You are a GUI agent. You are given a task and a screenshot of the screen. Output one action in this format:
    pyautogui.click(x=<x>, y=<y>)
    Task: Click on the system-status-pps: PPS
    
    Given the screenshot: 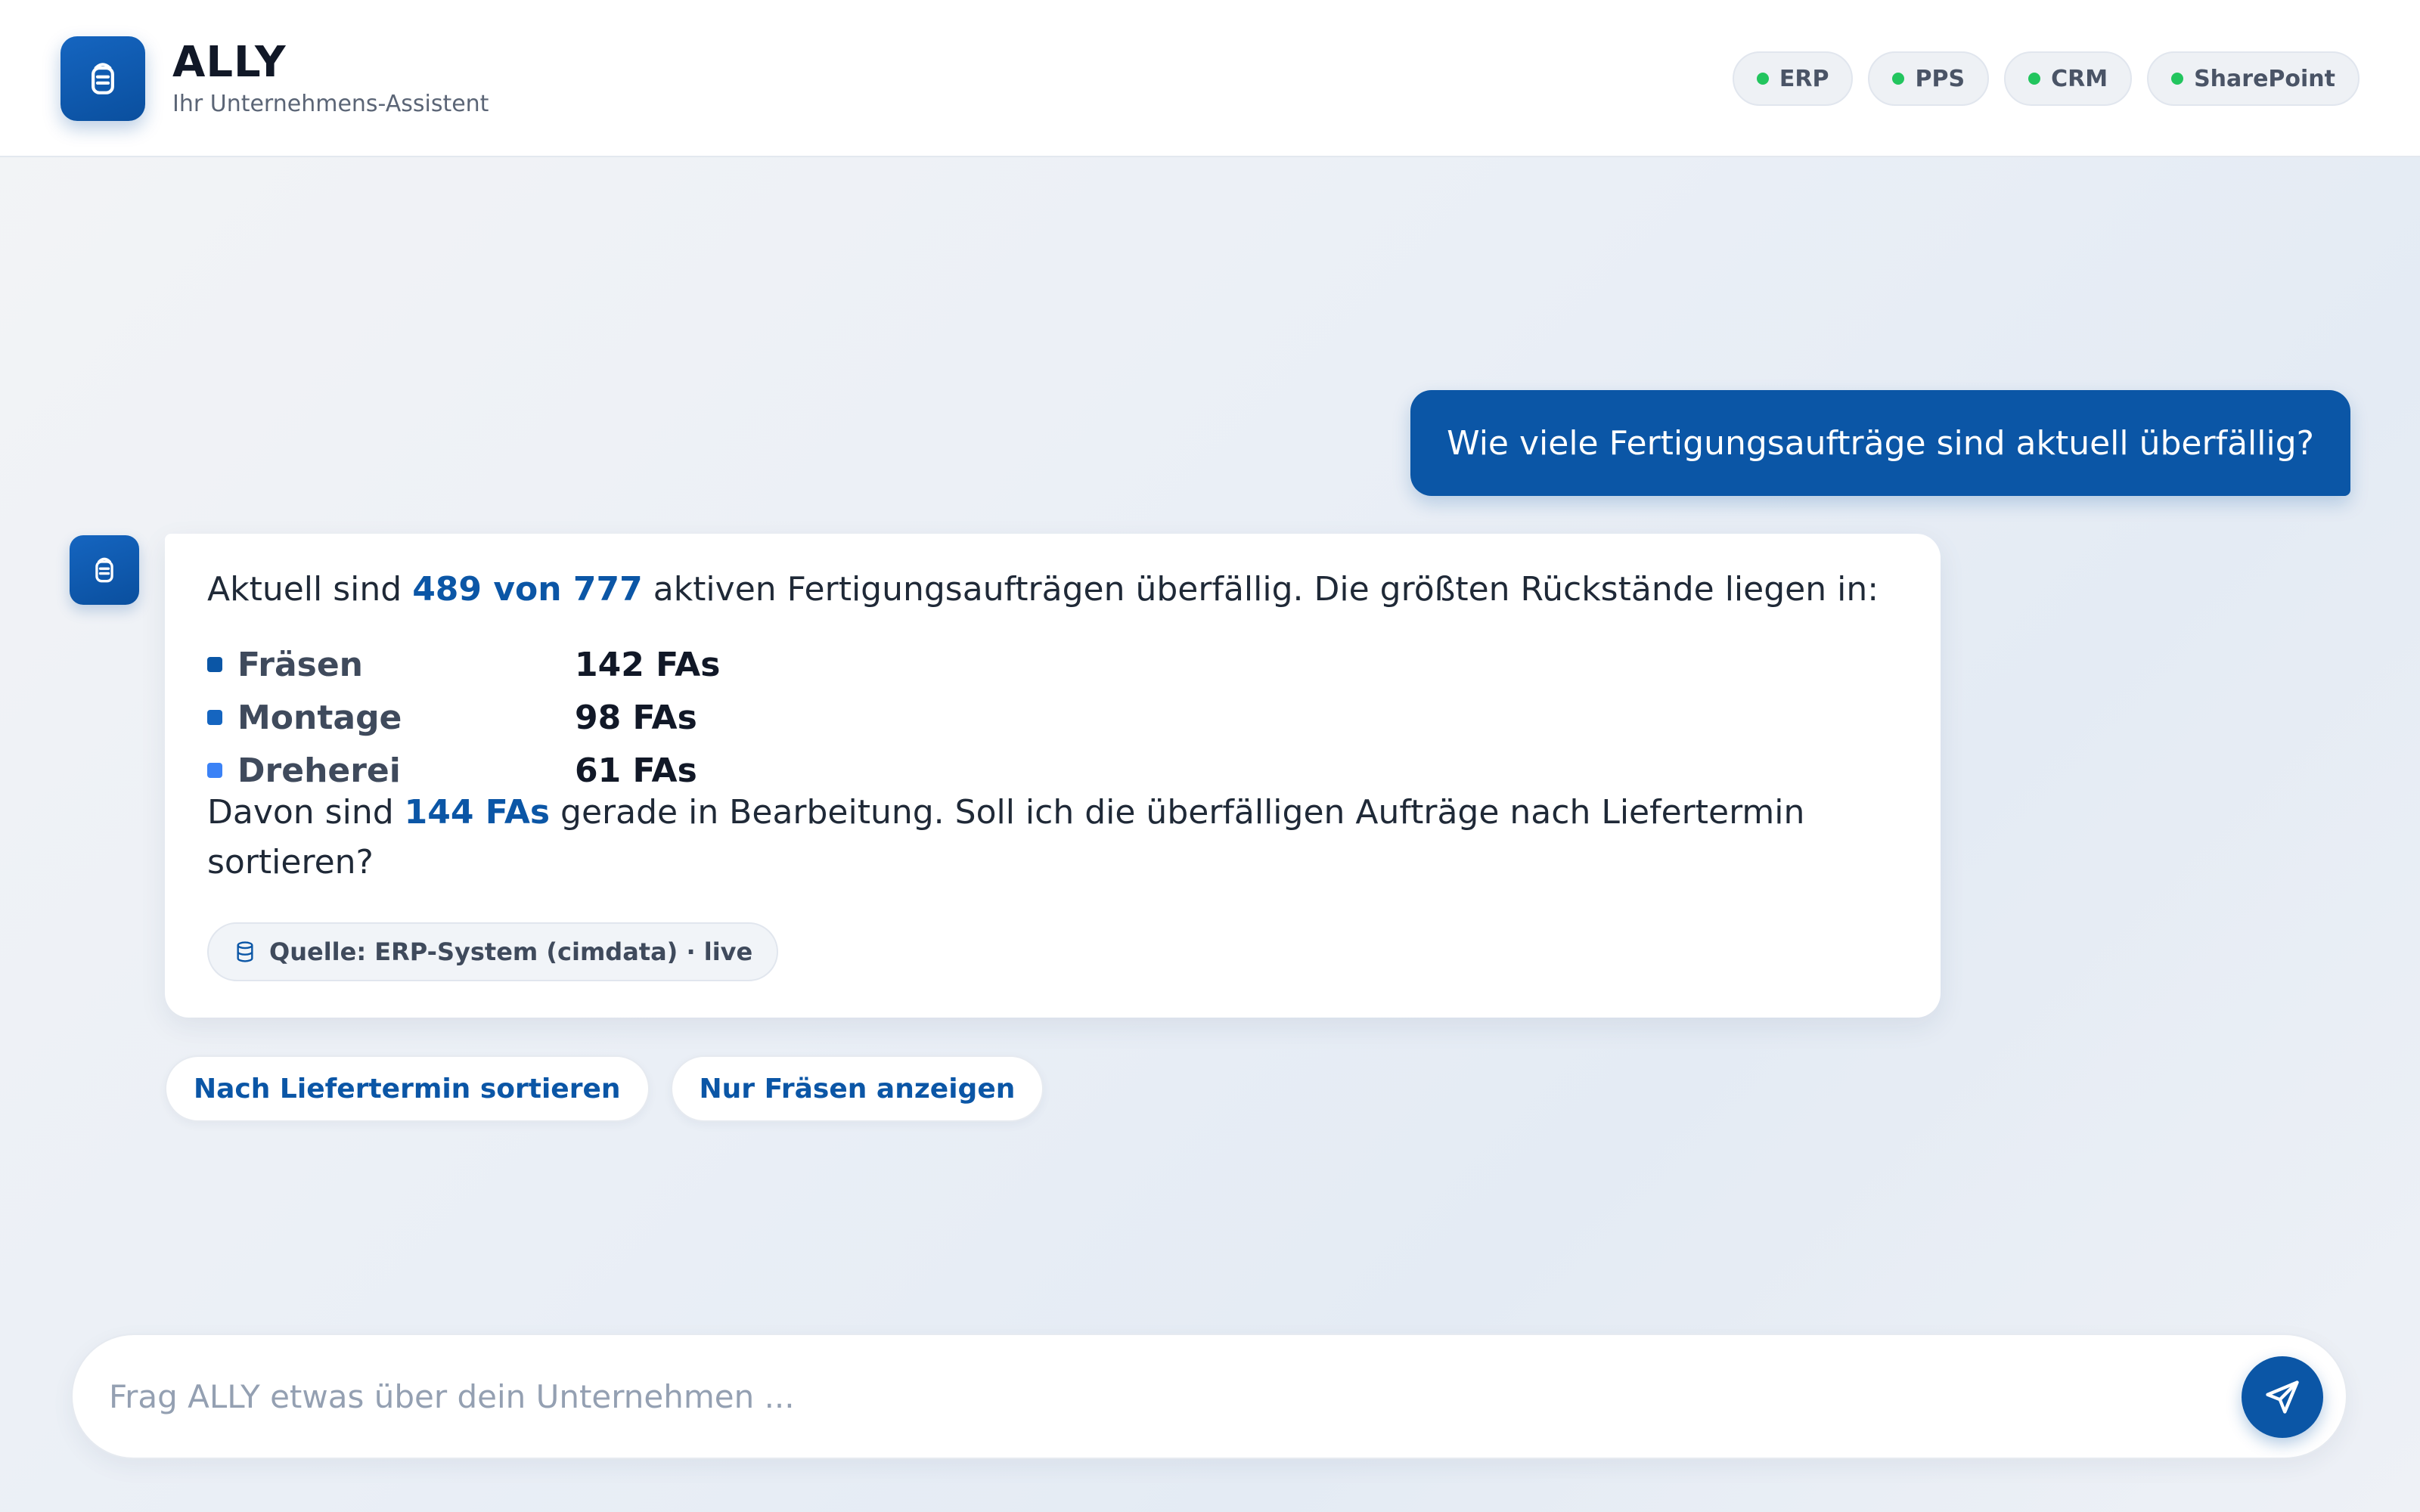 What is the action you would take?
    pyautogui.click(x=1929, y=78)
    